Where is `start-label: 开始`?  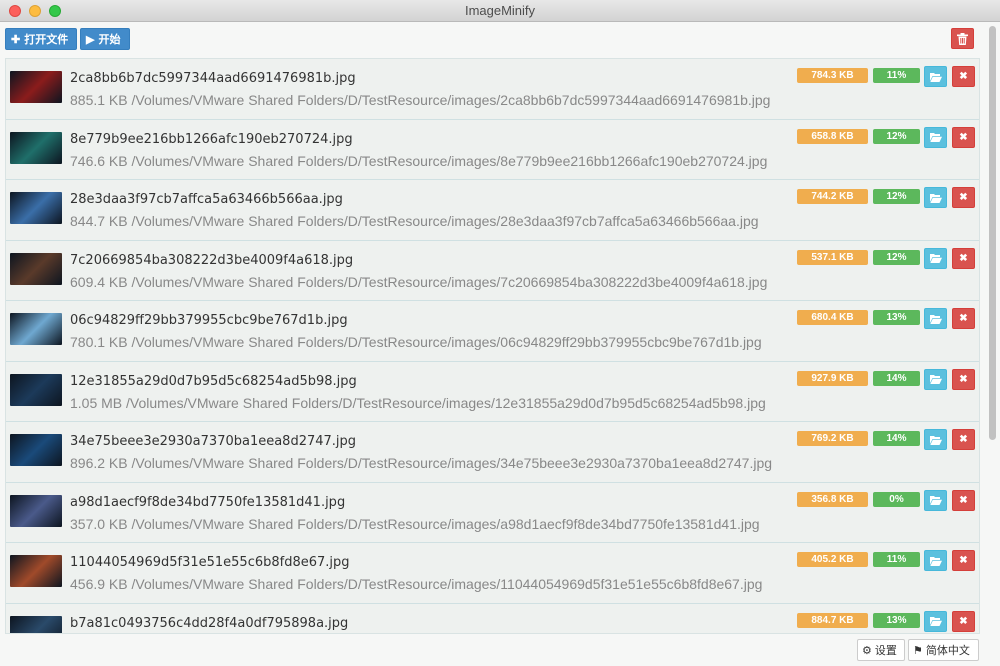
start-label: 开始 is located at coordinates (109, 40).